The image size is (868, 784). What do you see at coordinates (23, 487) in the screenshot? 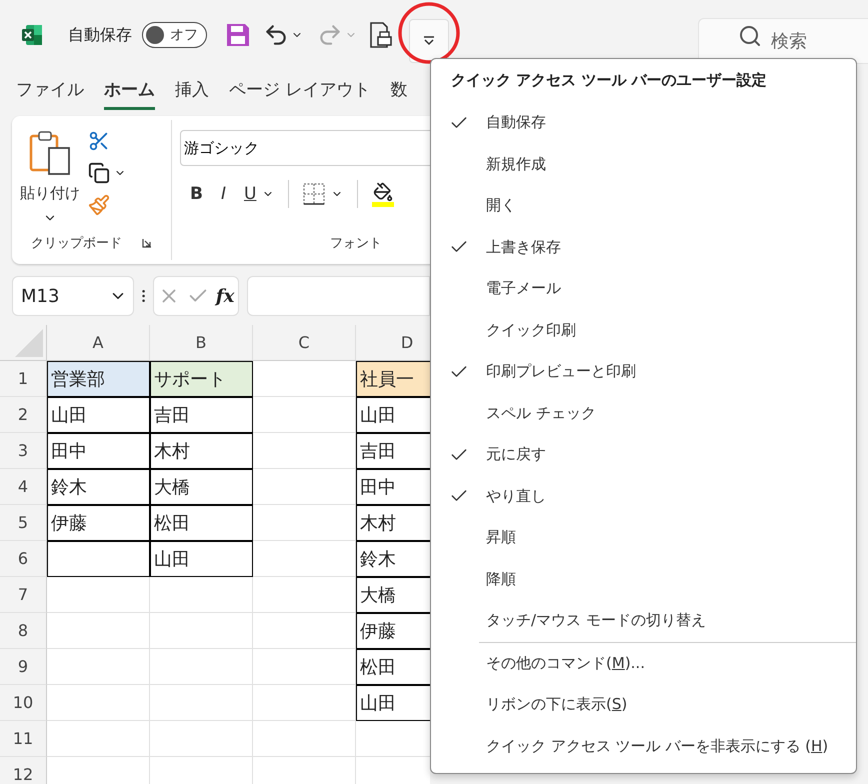
I see `row-header: 4` at bounding box center [23, 487].